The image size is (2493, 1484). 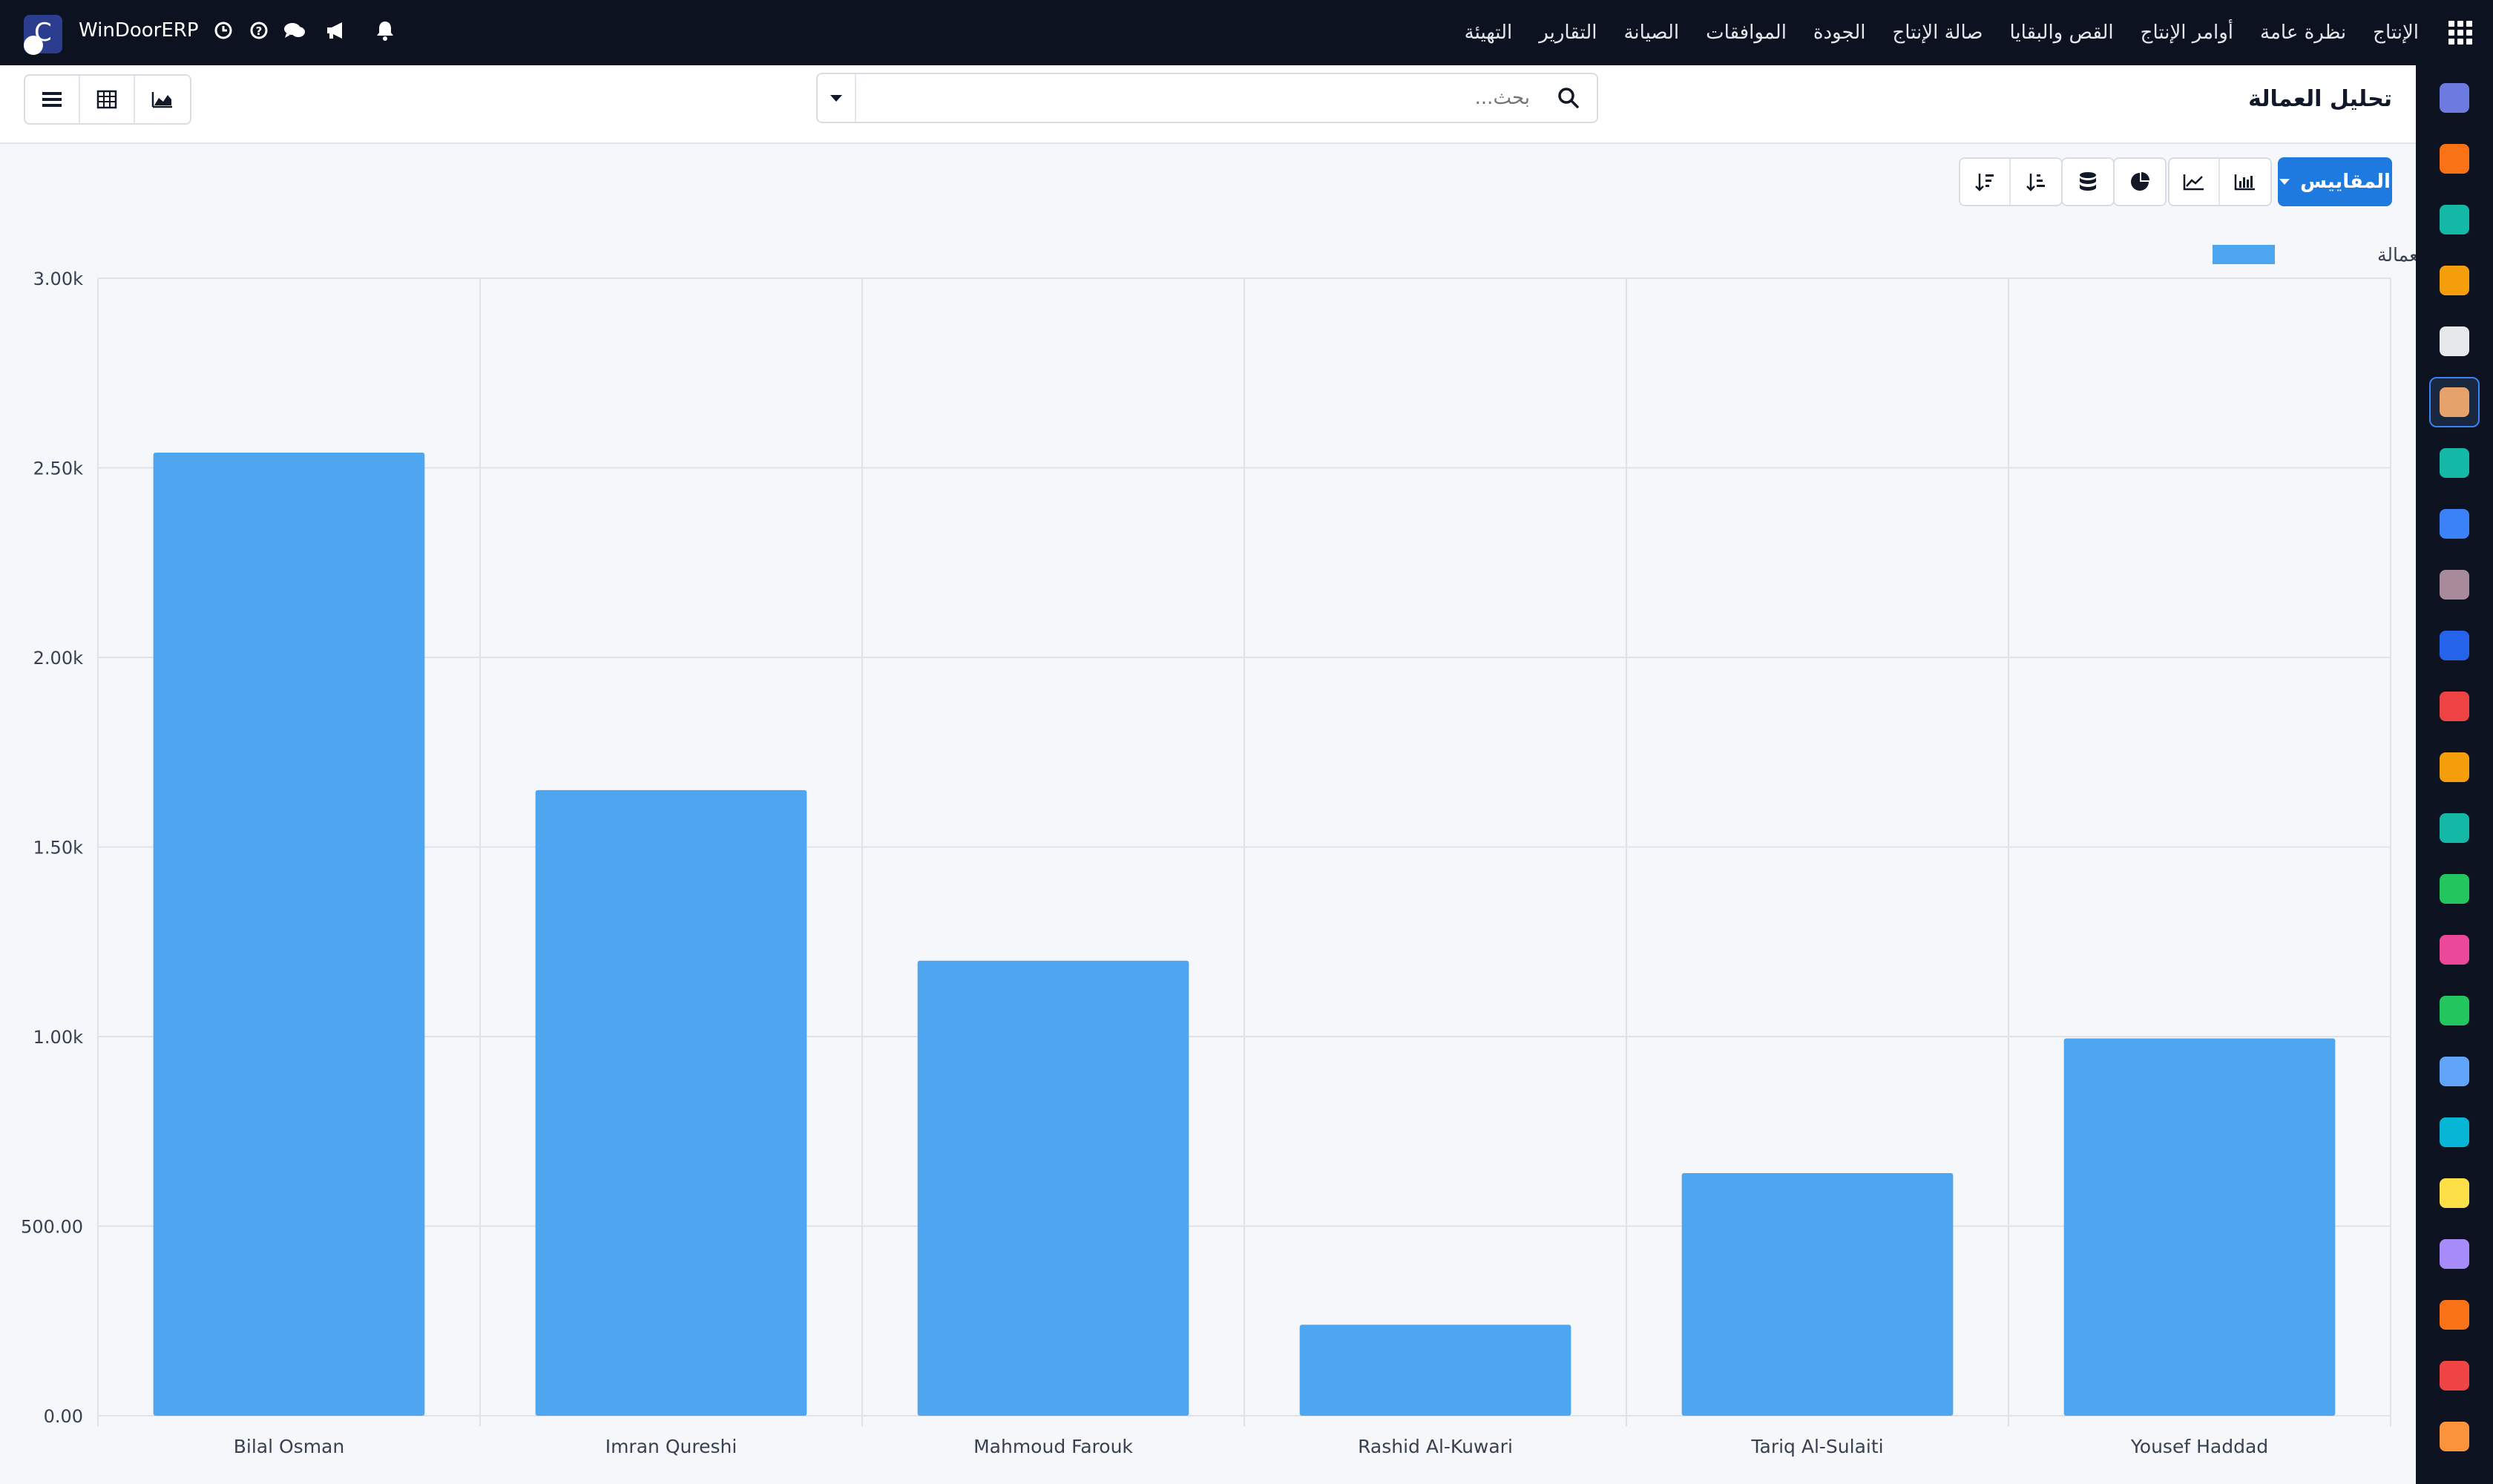 I want to click on pie-chart-icon, so click(x=2140, y=181).